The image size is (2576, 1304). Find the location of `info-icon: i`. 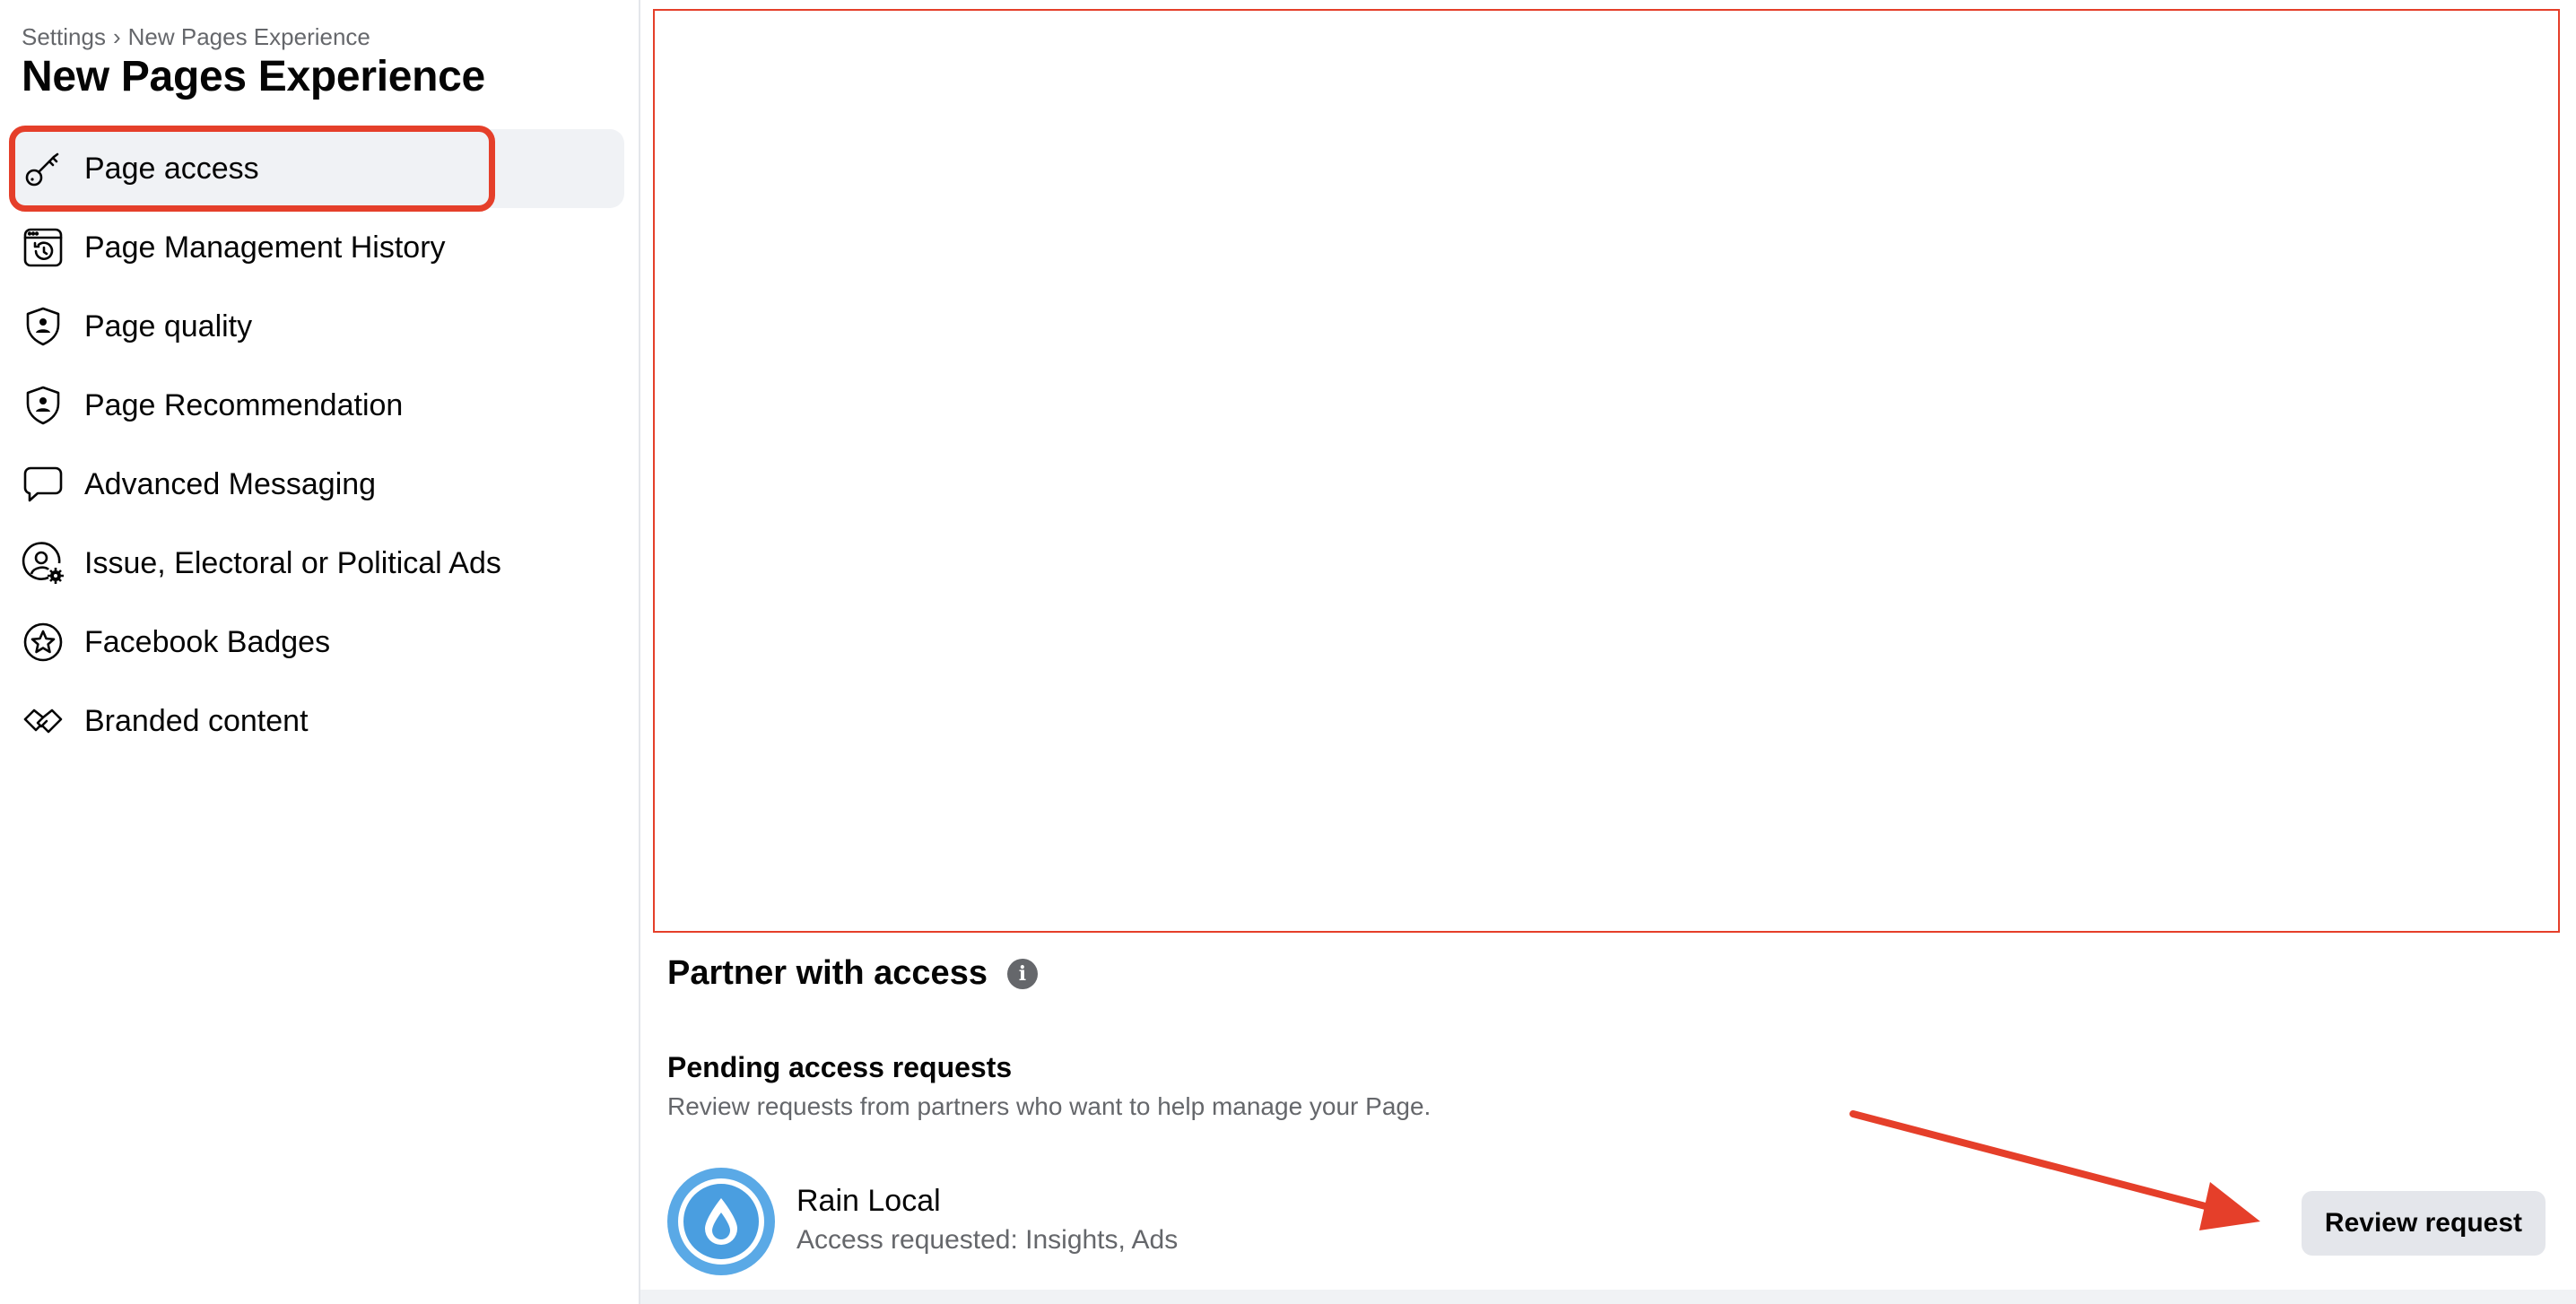

info-icon: i is located at coordinates (1022, 973).